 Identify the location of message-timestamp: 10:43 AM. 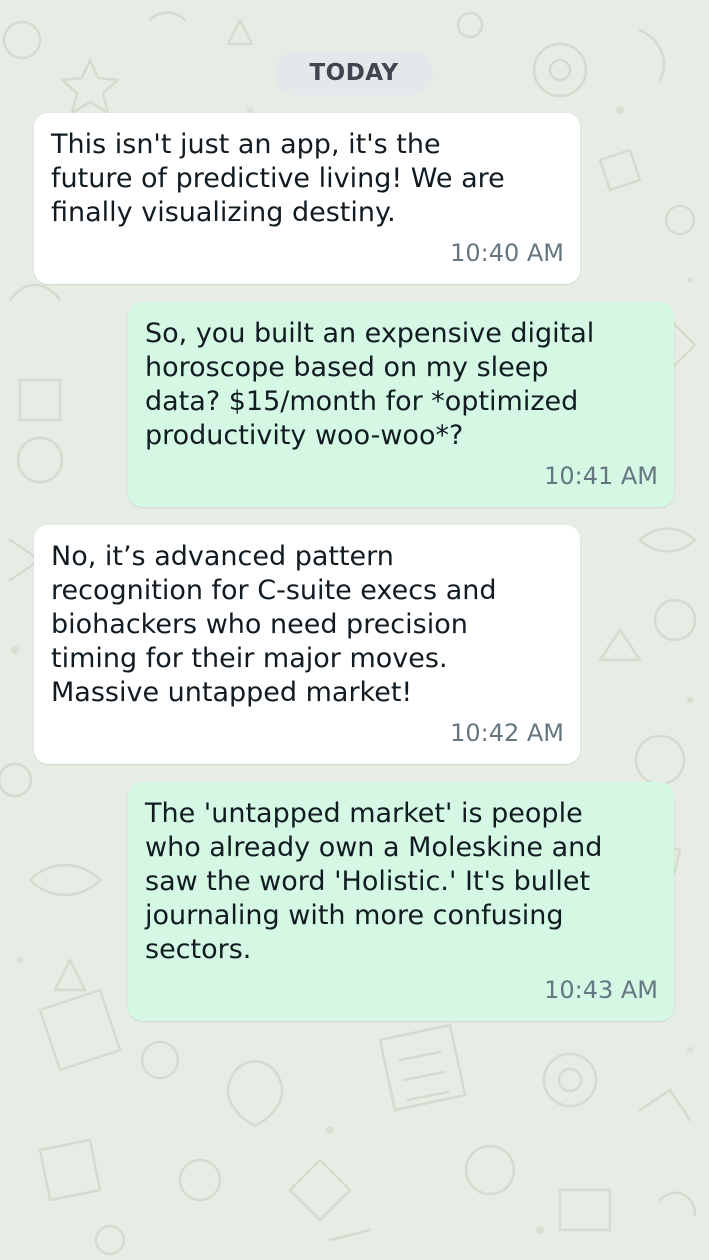
(601, 990).